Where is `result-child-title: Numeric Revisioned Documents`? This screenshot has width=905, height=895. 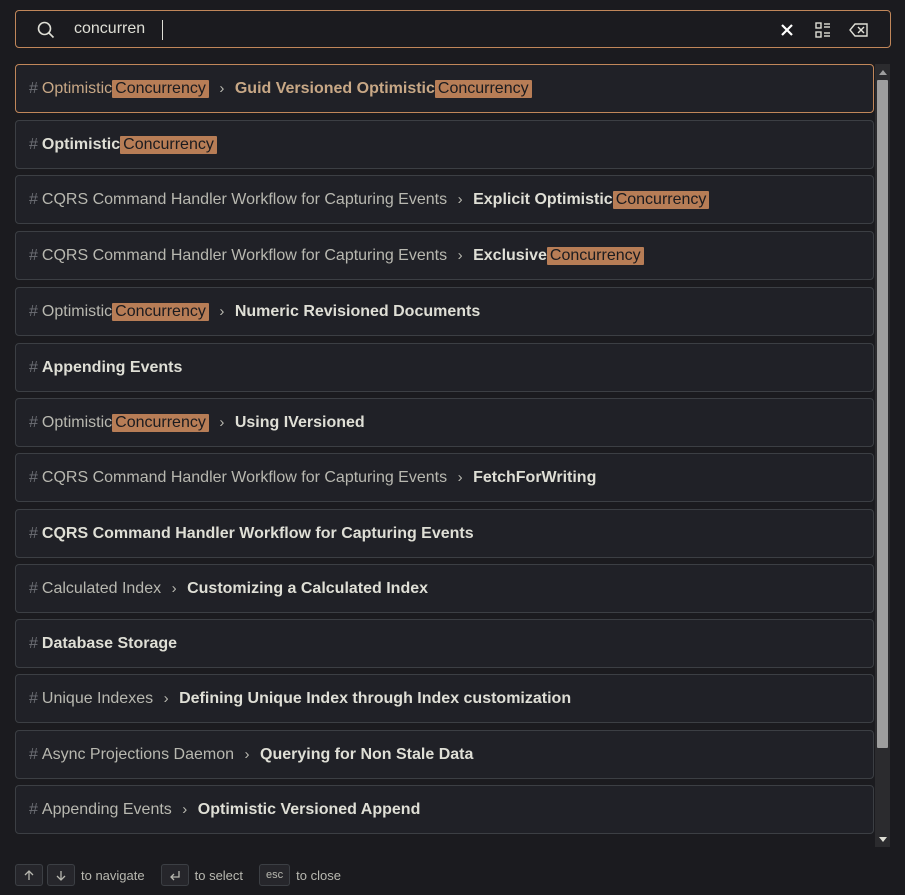 result-child-title: Numeric Revisioned Documents is located at coordinates (357, 311).